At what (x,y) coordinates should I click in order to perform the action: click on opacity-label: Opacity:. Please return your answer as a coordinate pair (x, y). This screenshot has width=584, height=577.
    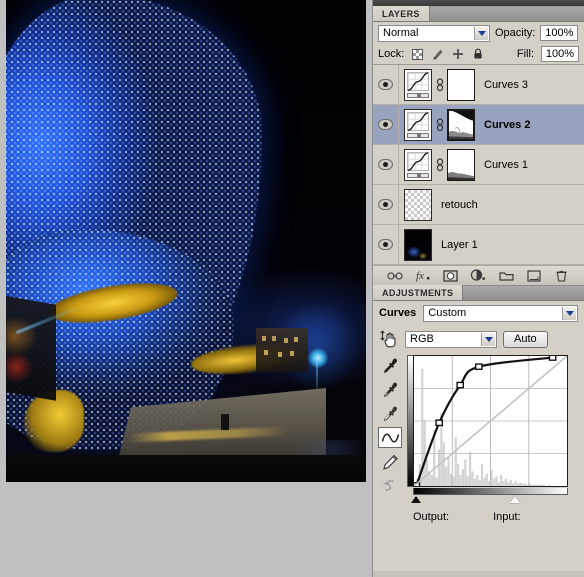
    Looking at the image, I should click on (515, 33).